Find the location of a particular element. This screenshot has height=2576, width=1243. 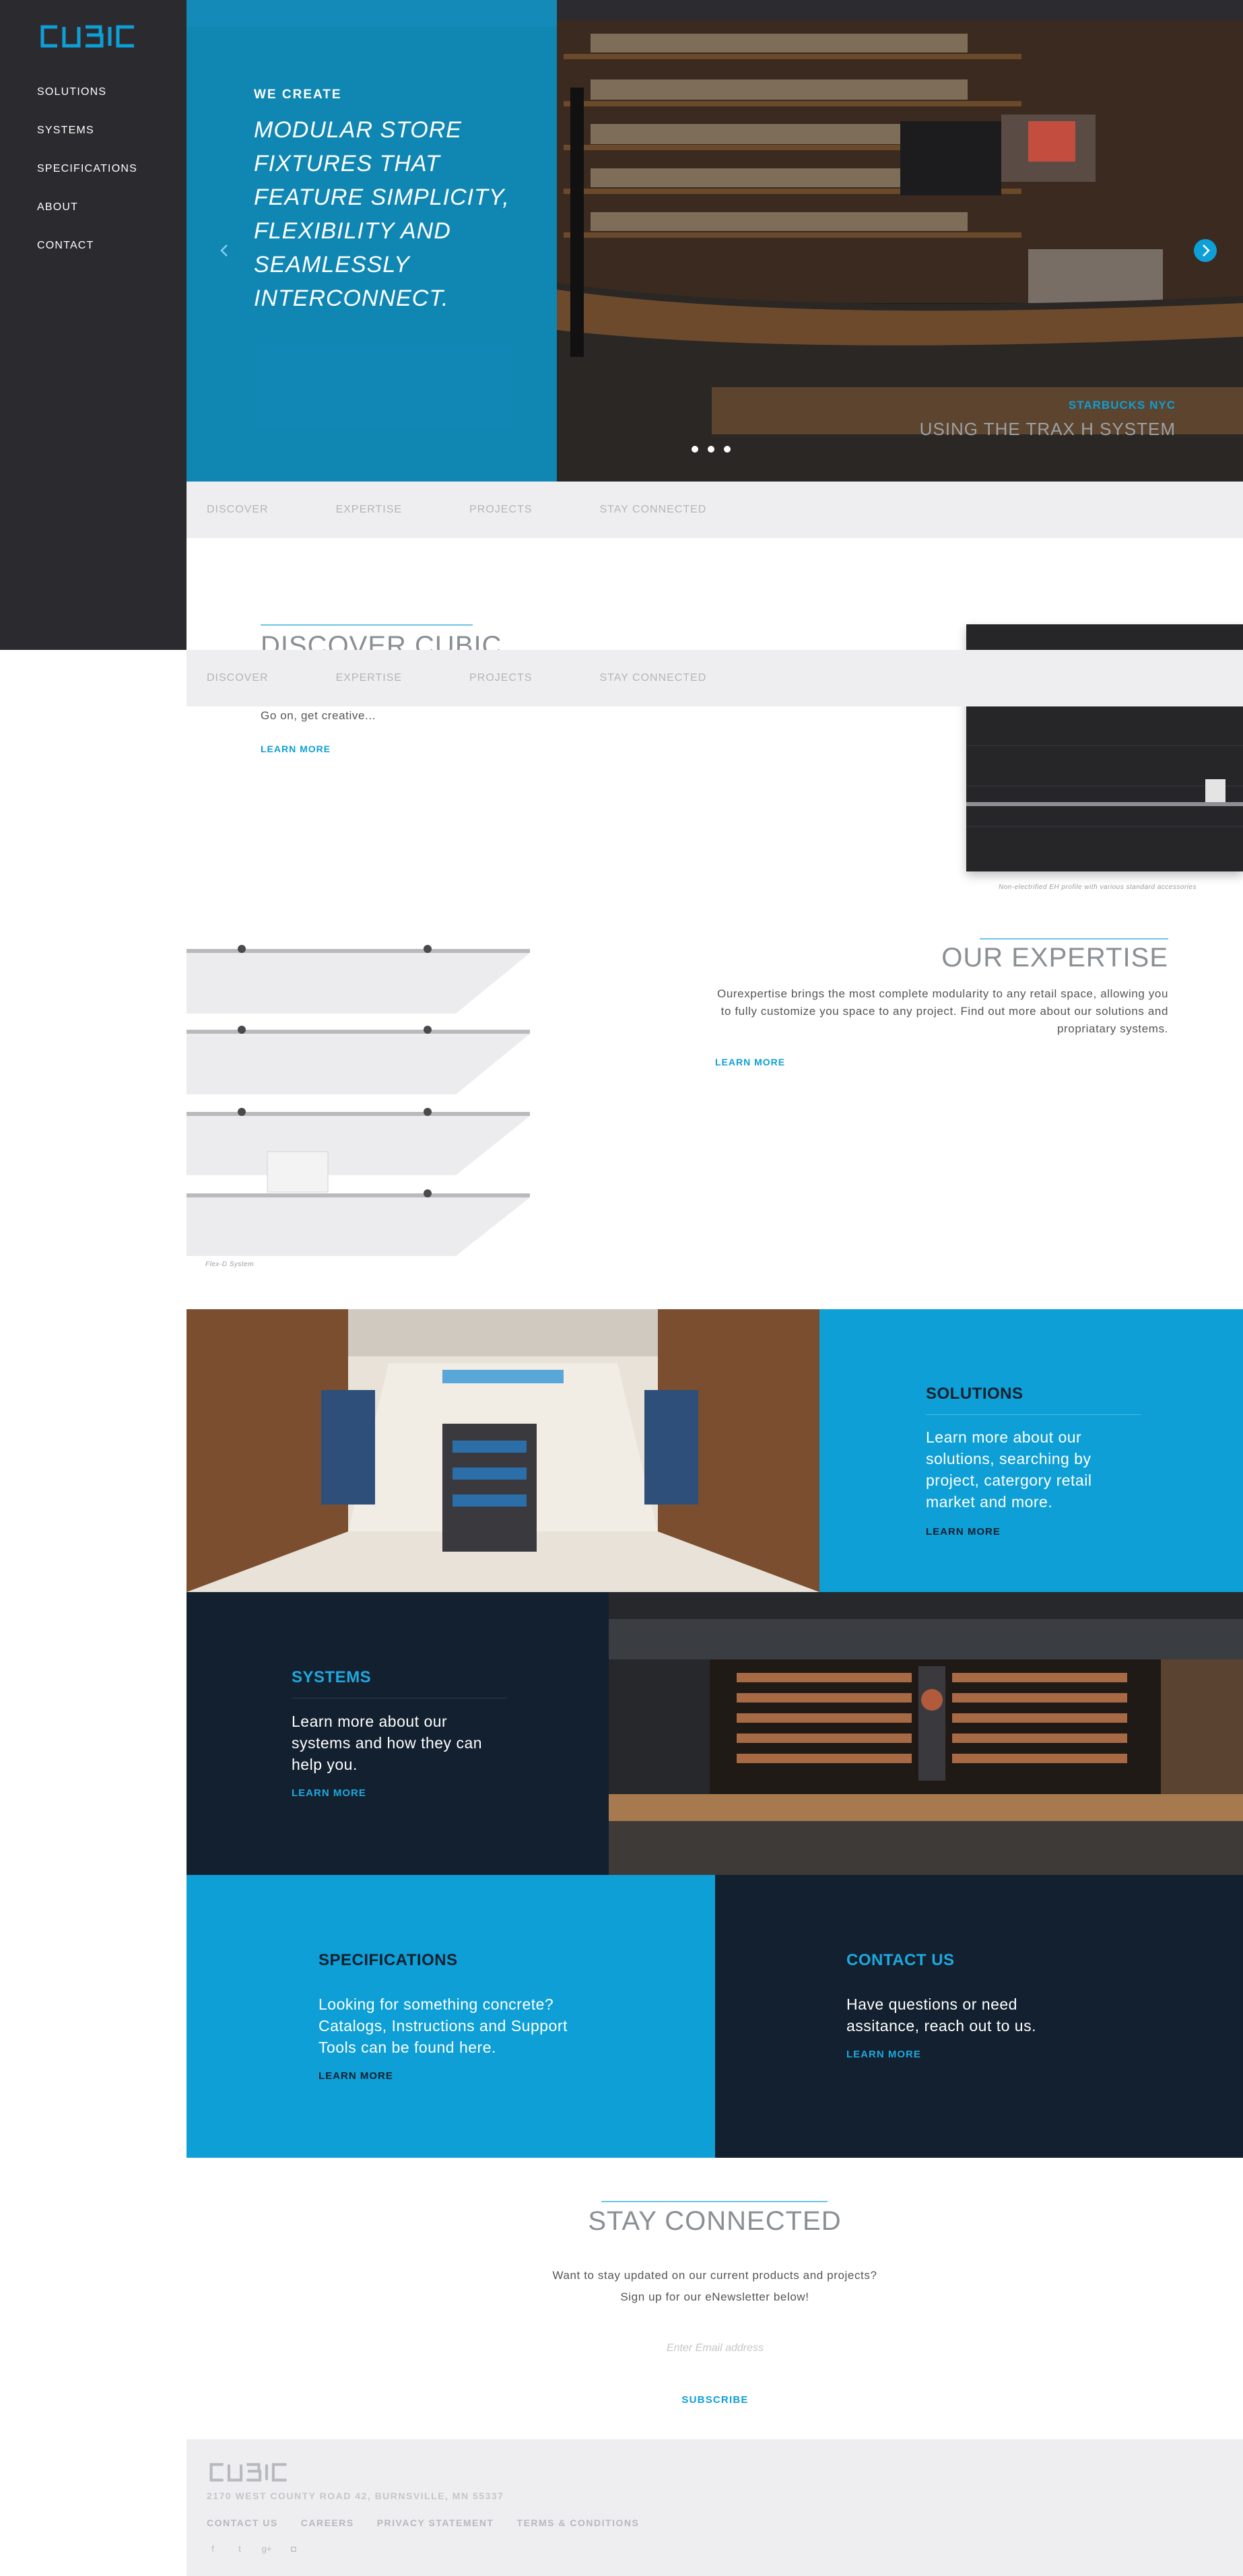

nav-item-about: ABOUT is located at coordinates (87, 220).